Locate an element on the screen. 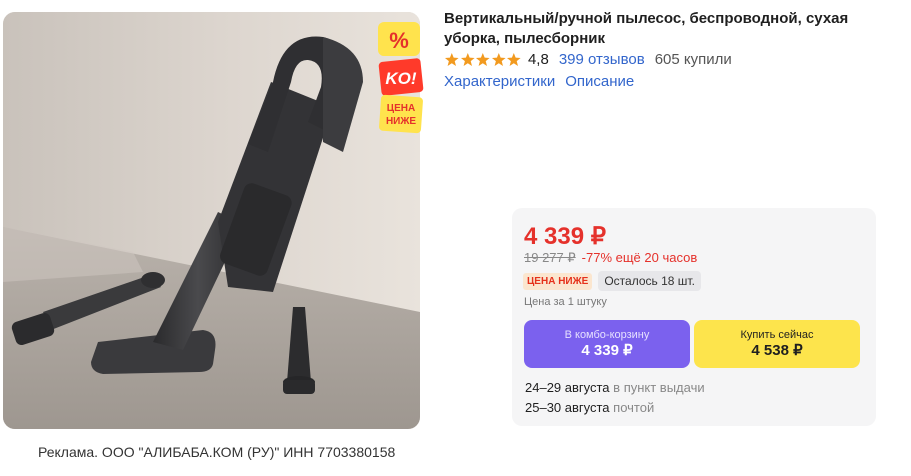 The width and height of the screenshot is (911, 476). buy-button-label: Купить сейчас is located at coordinates (777, 335).